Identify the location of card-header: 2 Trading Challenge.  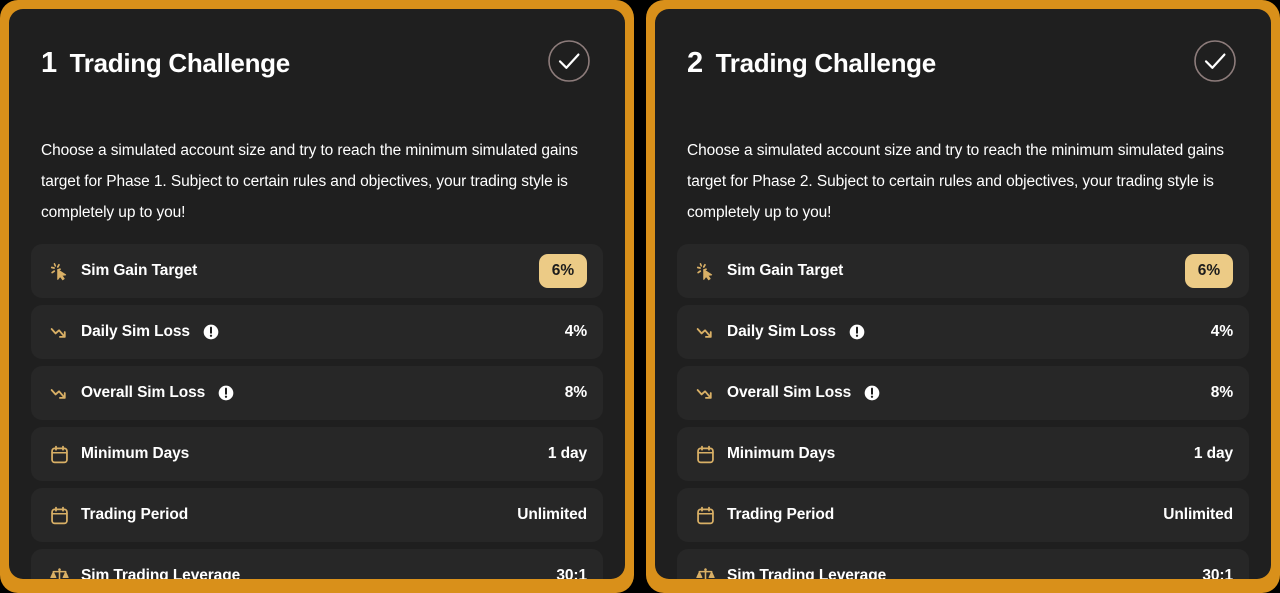
(963, 63).